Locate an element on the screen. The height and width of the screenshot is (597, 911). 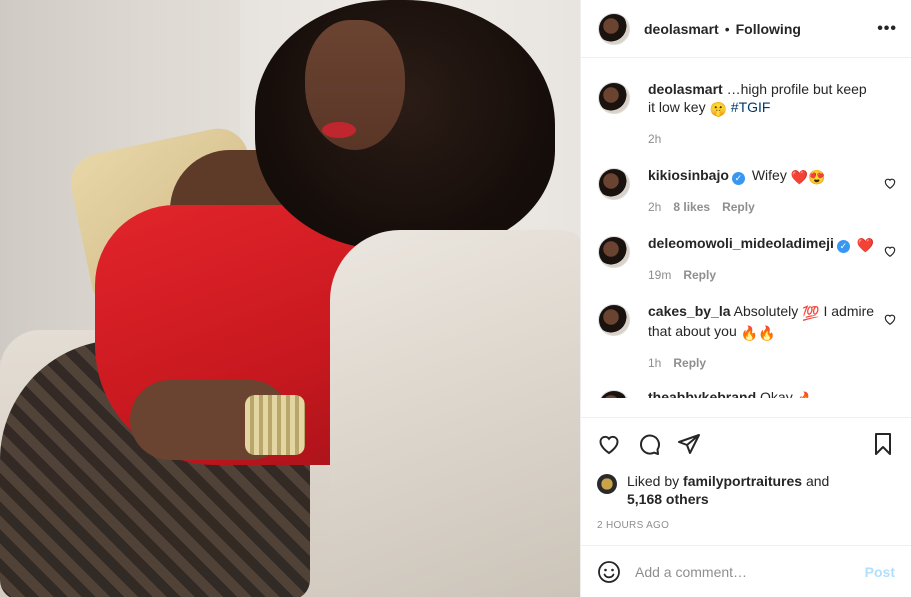
post-header: deolasmart • Following ••• is located at coordinates (746, 29).